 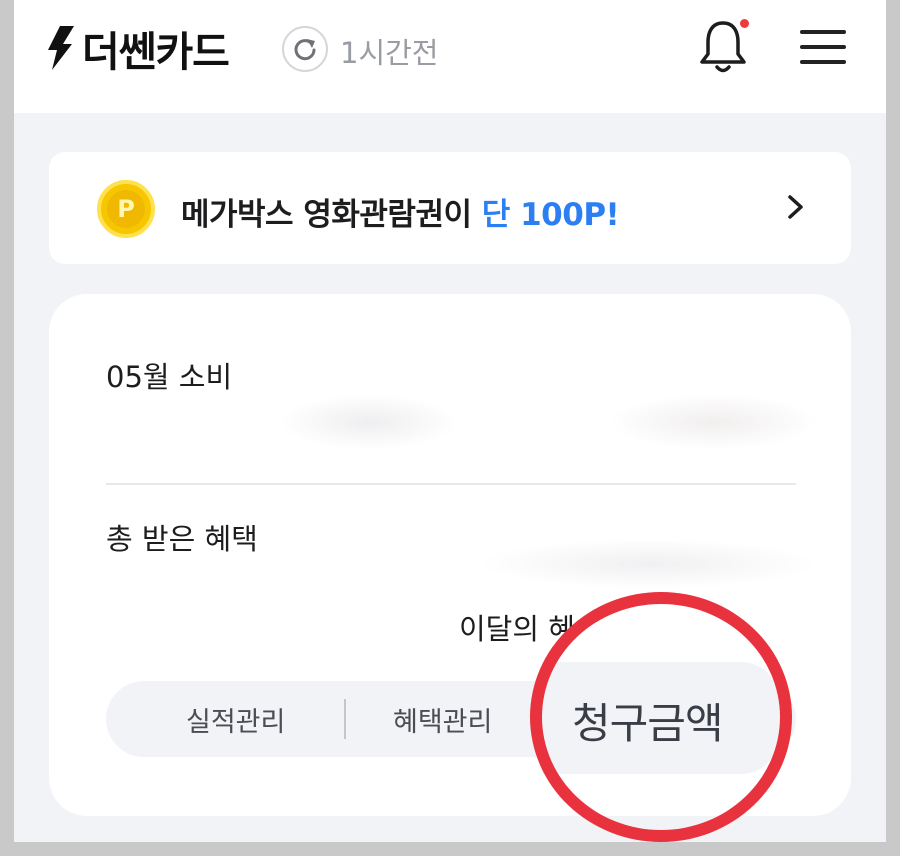 I want to click on app-header: 더쎈카드 1시간전, so click(x=450, y=56).